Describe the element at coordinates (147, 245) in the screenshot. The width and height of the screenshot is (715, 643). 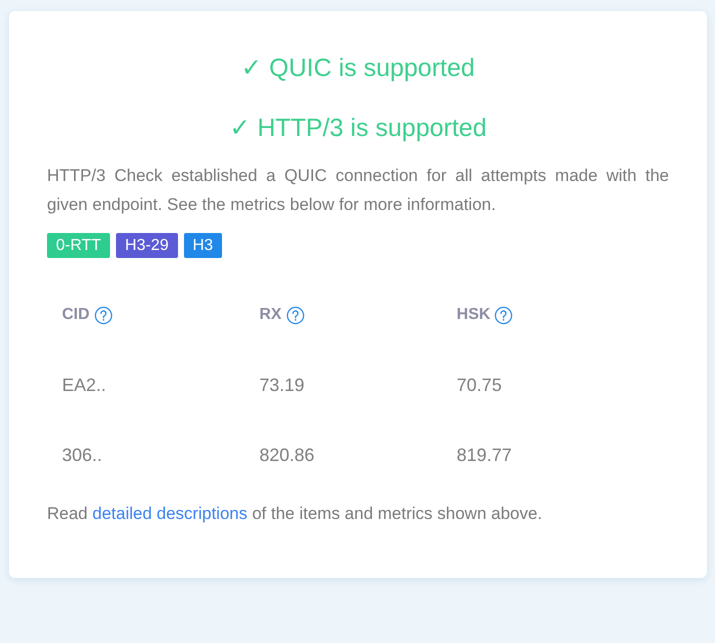
I see `protocol-tag: H3-29` at that location.